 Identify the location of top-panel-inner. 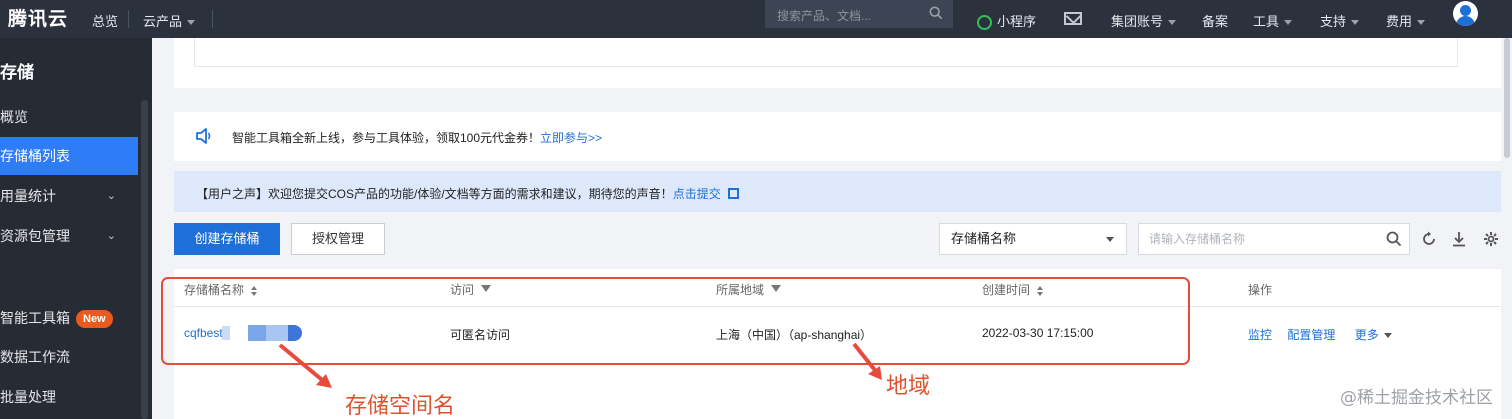
(826, 52).